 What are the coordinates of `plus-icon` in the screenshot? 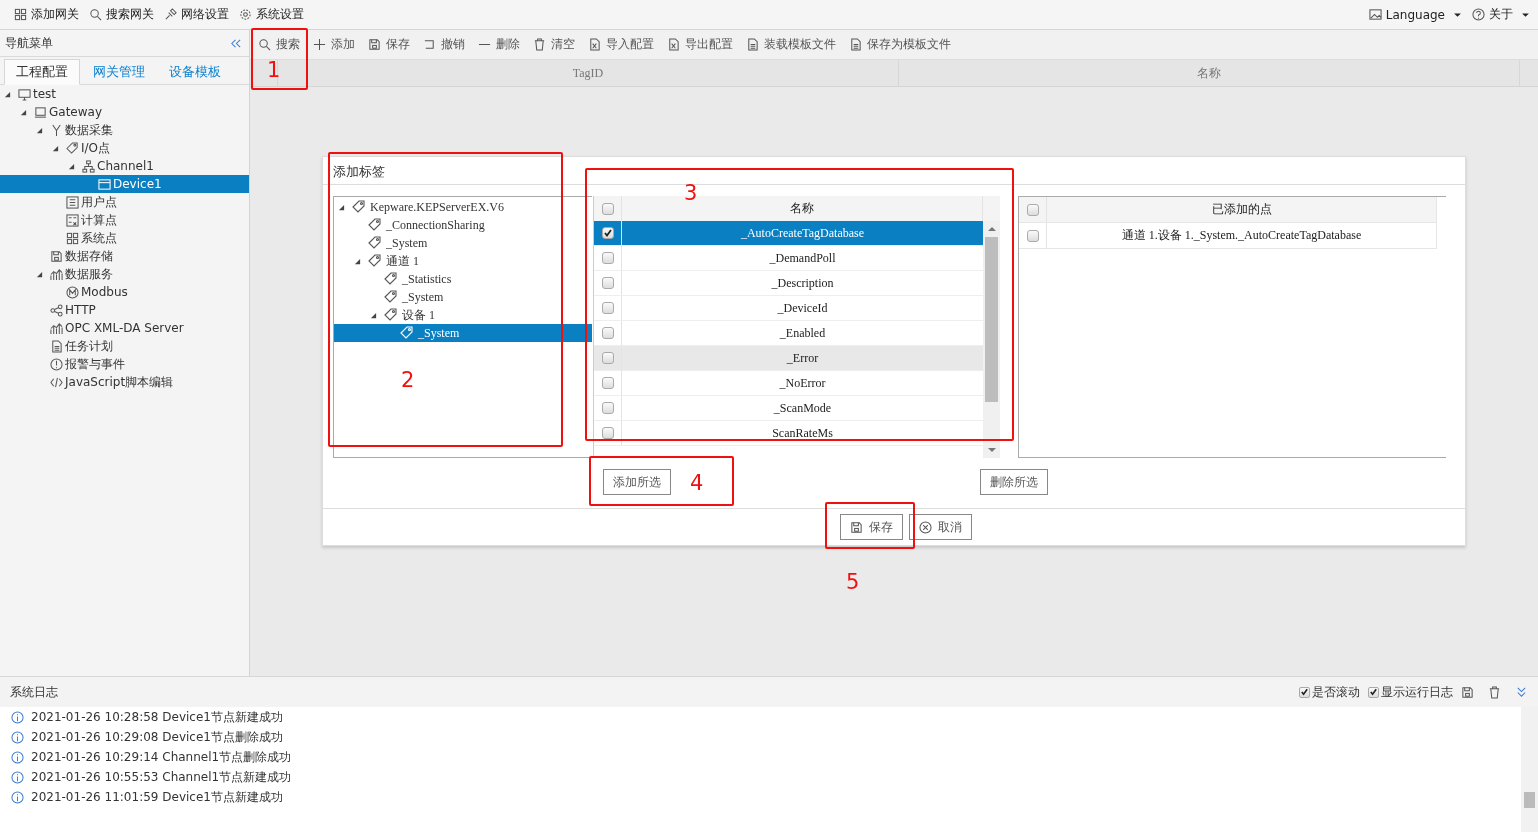 It's located at (319, 44).